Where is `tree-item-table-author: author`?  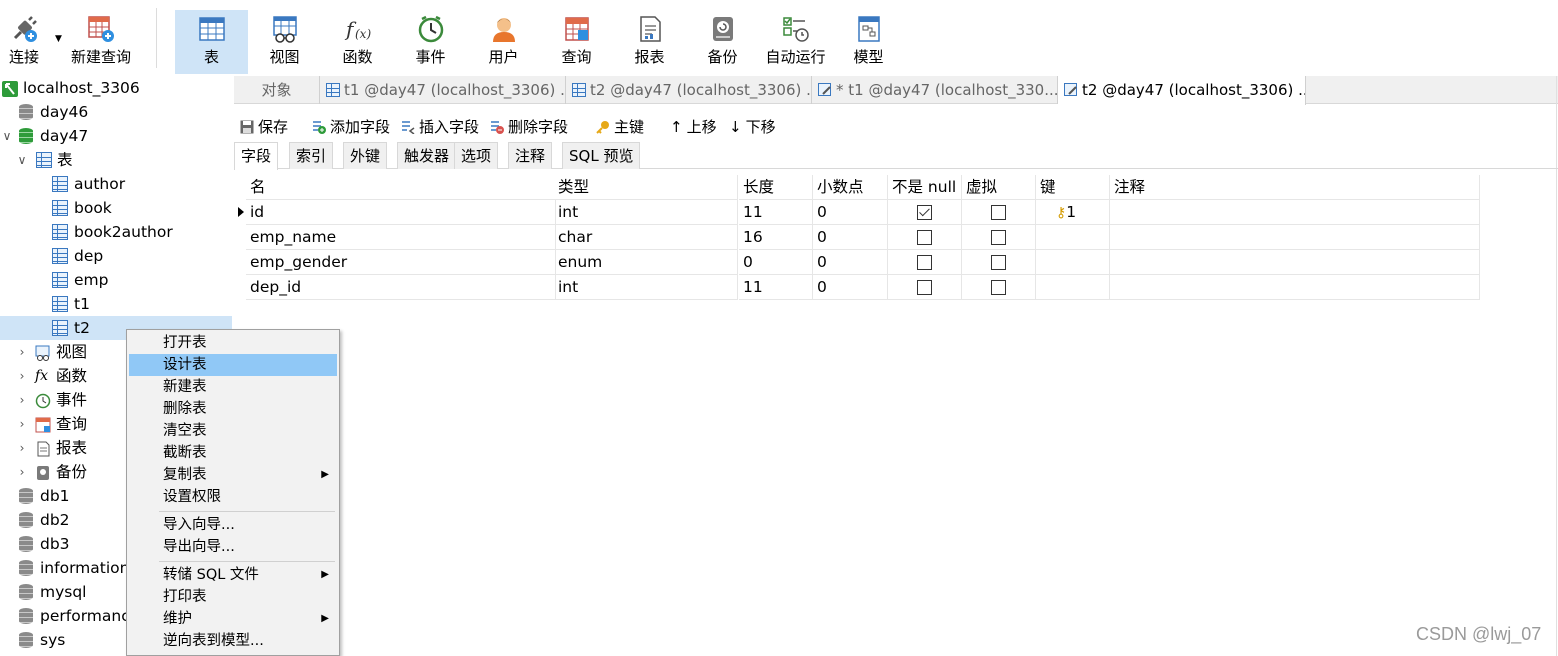
tree-item-table-author: author is located at coordinates (116, 184).